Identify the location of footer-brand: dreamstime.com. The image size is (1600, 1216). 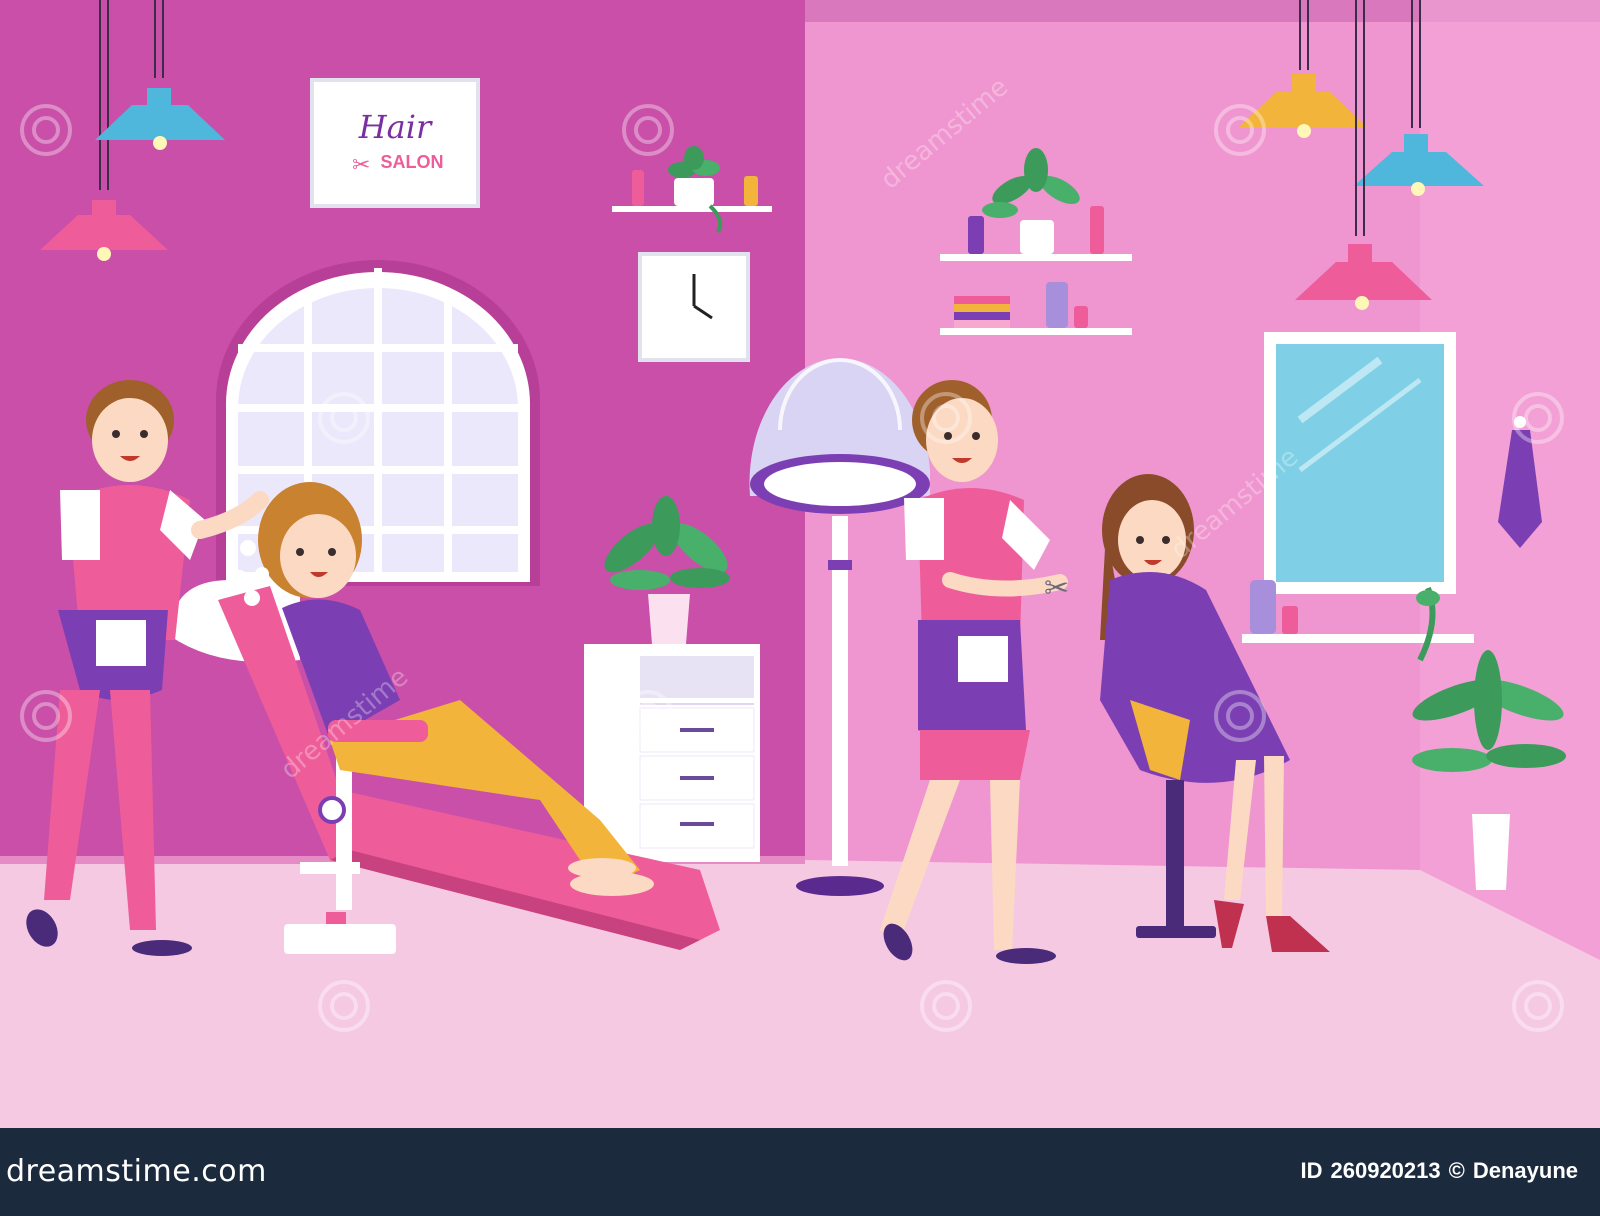
(136, 1171).